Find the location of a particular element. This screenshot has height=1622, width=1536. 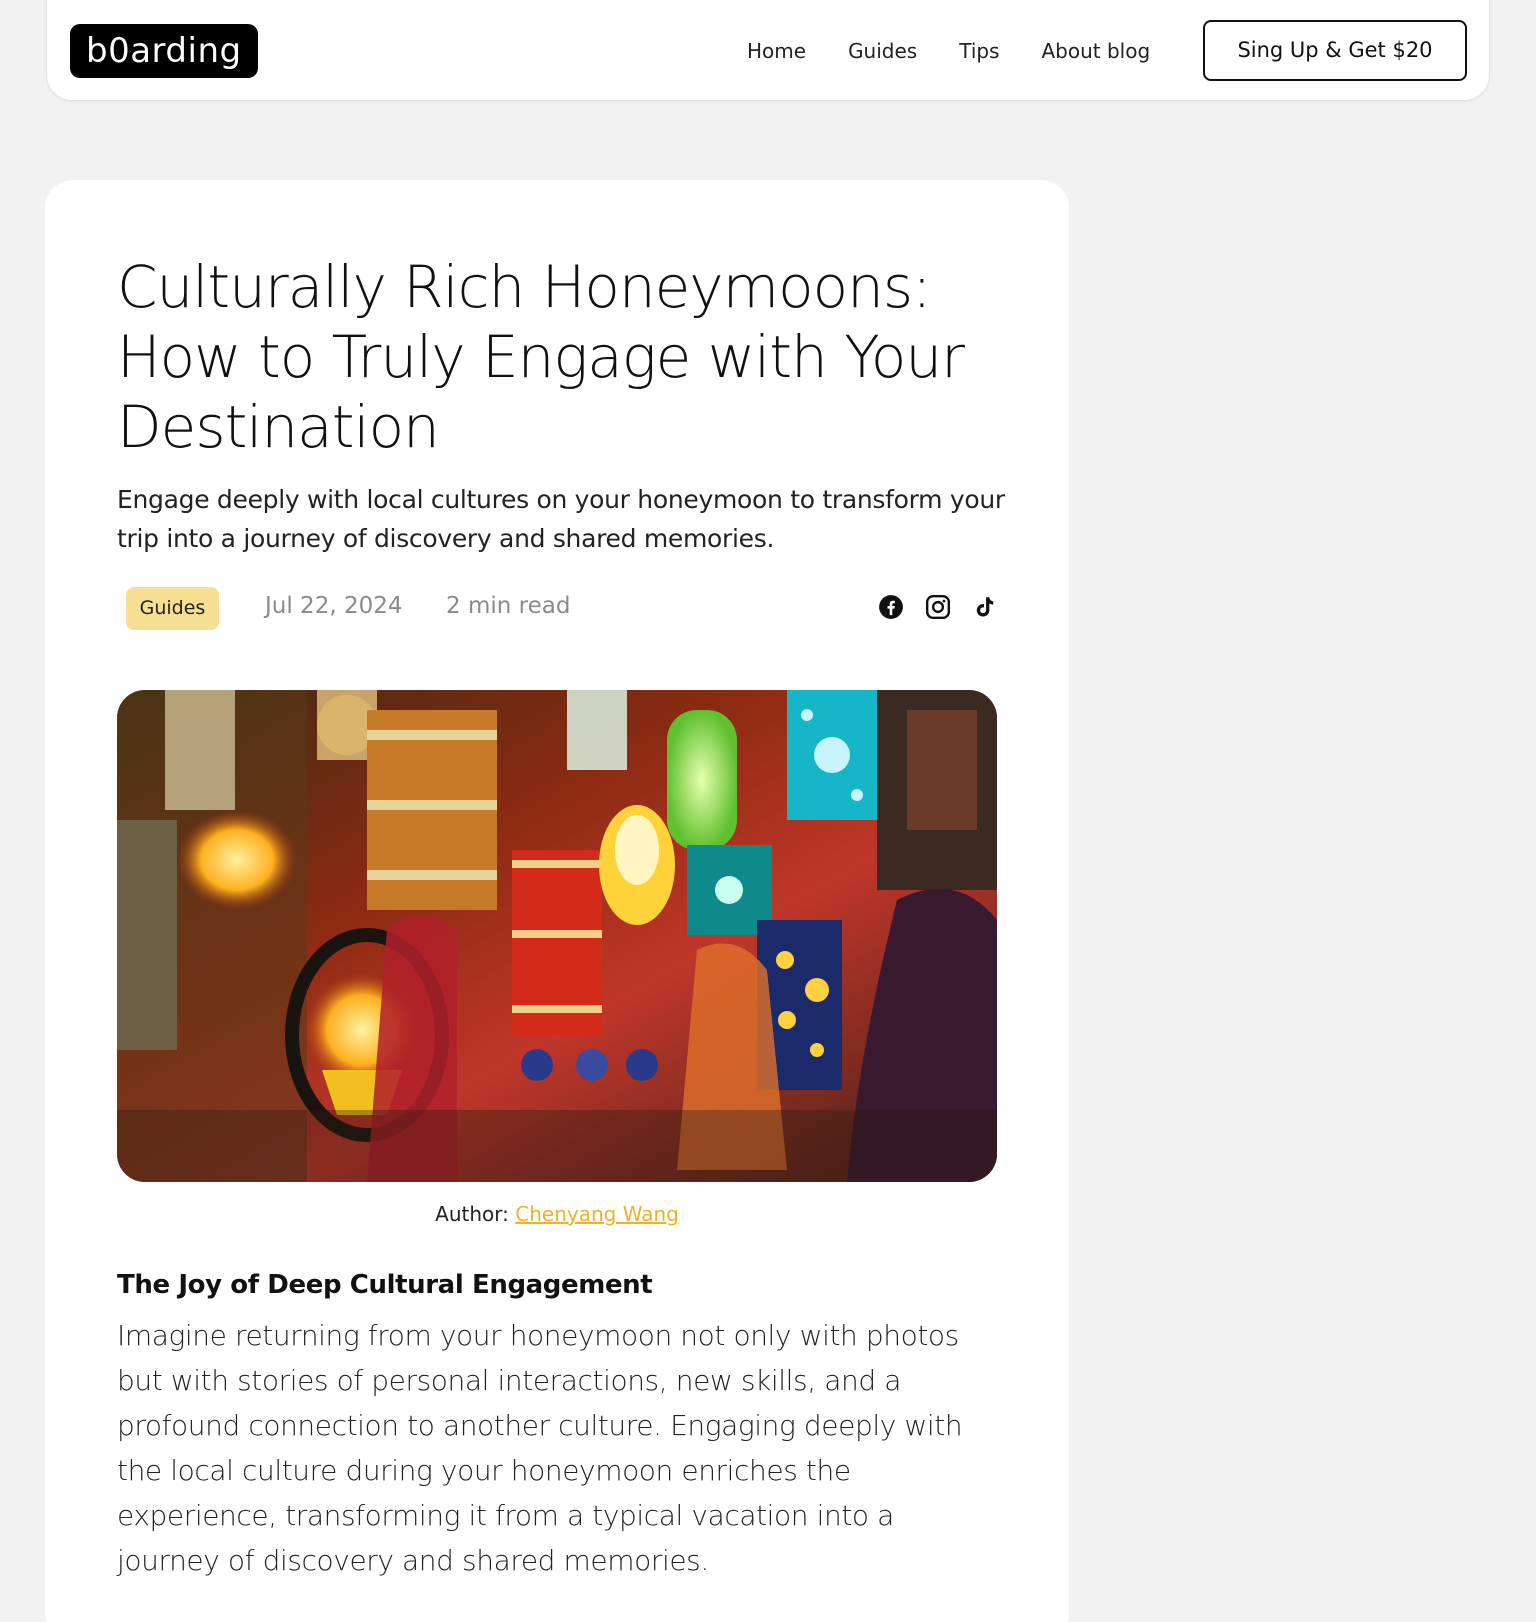

signup-button: Sing Up & Get $20 is located at coordinates (1335, 50).